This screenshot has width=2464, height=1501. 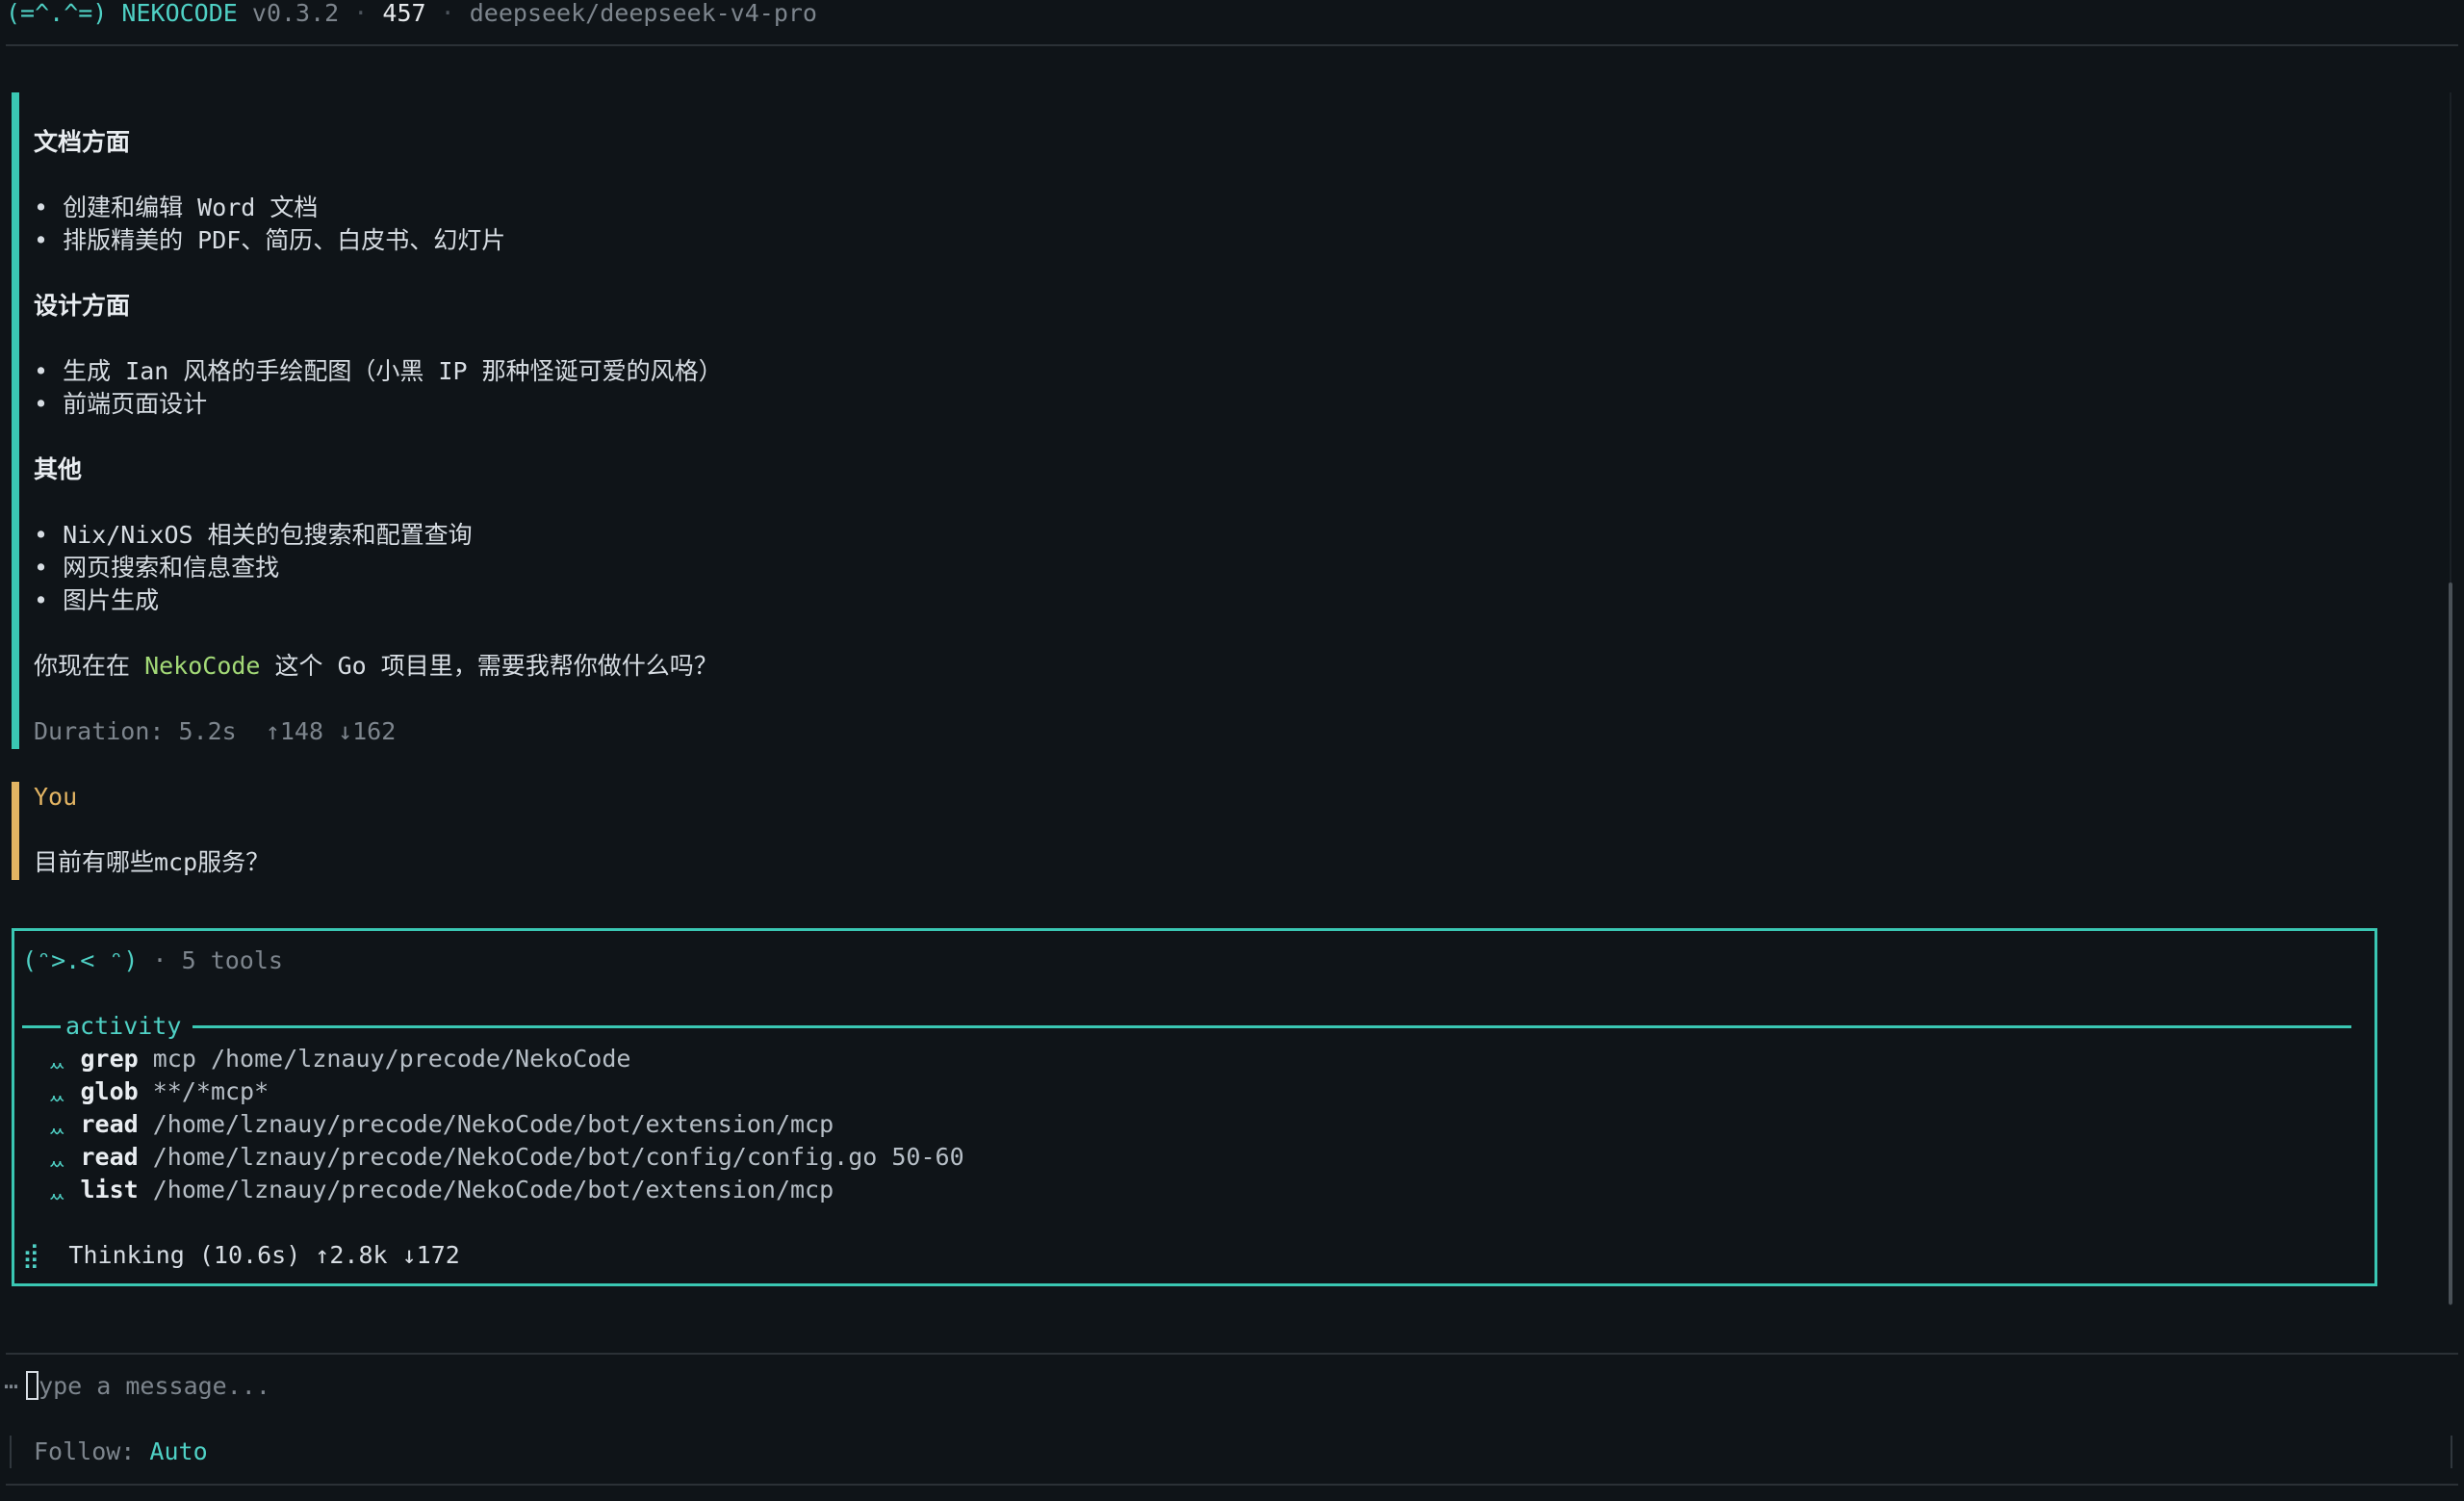 What do you see at coordinates (15, 420) in the screenshot?
I see `assistant-message-bar` at bounding box center [15, 420].